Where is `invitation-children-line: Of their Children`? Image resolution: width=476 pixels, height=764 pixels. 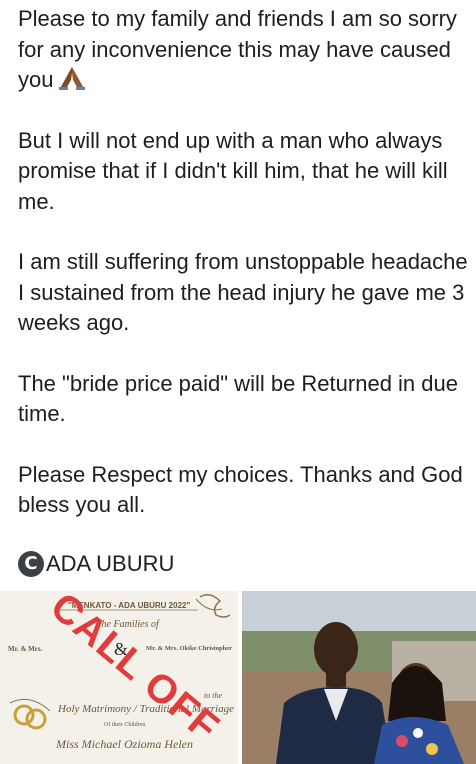 invitation-children-line: Of their Children is located at coordinates (125, 725).